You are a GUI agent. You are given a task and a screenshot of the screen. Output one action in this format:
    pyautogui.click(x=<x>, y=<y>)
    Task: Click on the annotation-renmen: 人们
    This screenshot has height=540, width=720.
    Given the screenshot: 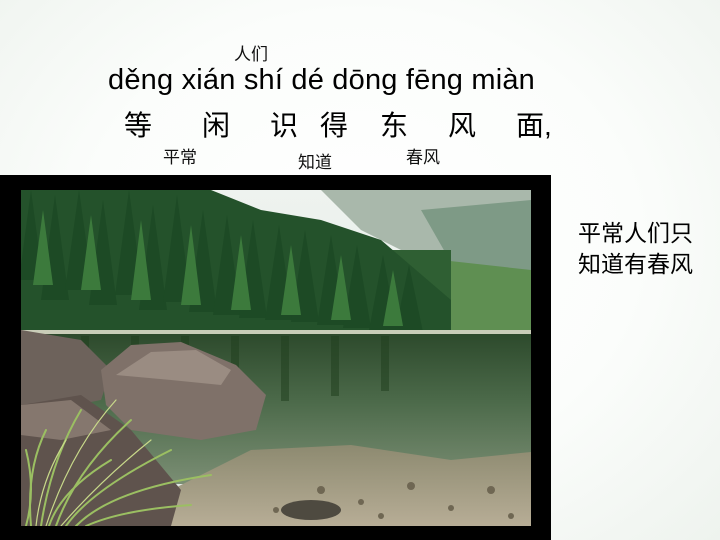 What is the action you would take?
    pyautogui.click(x=251, y=54)
    